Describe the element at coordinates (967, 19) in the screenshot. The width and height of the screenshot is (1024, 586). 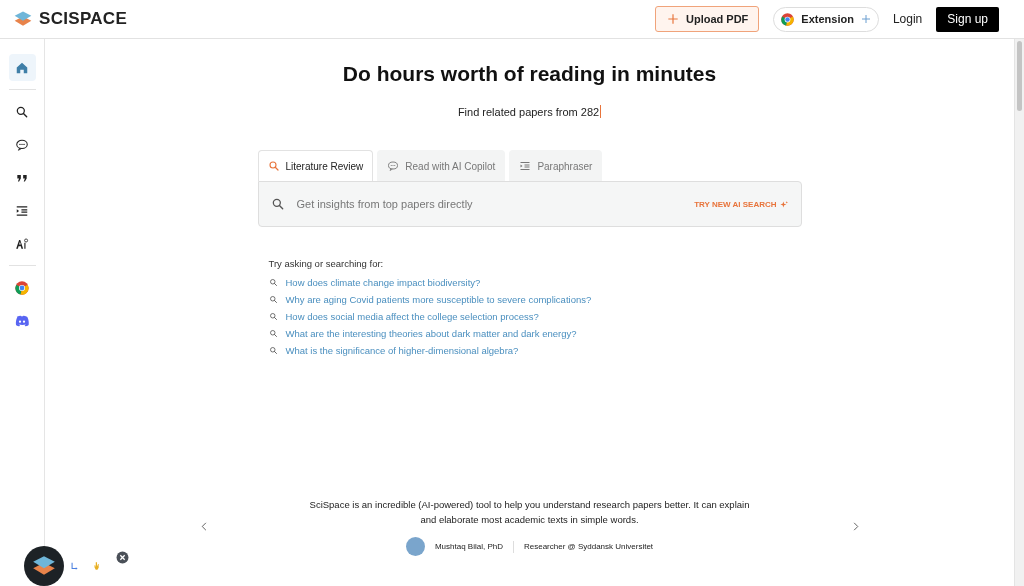
I see `sign-up-button: Sign up` at that location.